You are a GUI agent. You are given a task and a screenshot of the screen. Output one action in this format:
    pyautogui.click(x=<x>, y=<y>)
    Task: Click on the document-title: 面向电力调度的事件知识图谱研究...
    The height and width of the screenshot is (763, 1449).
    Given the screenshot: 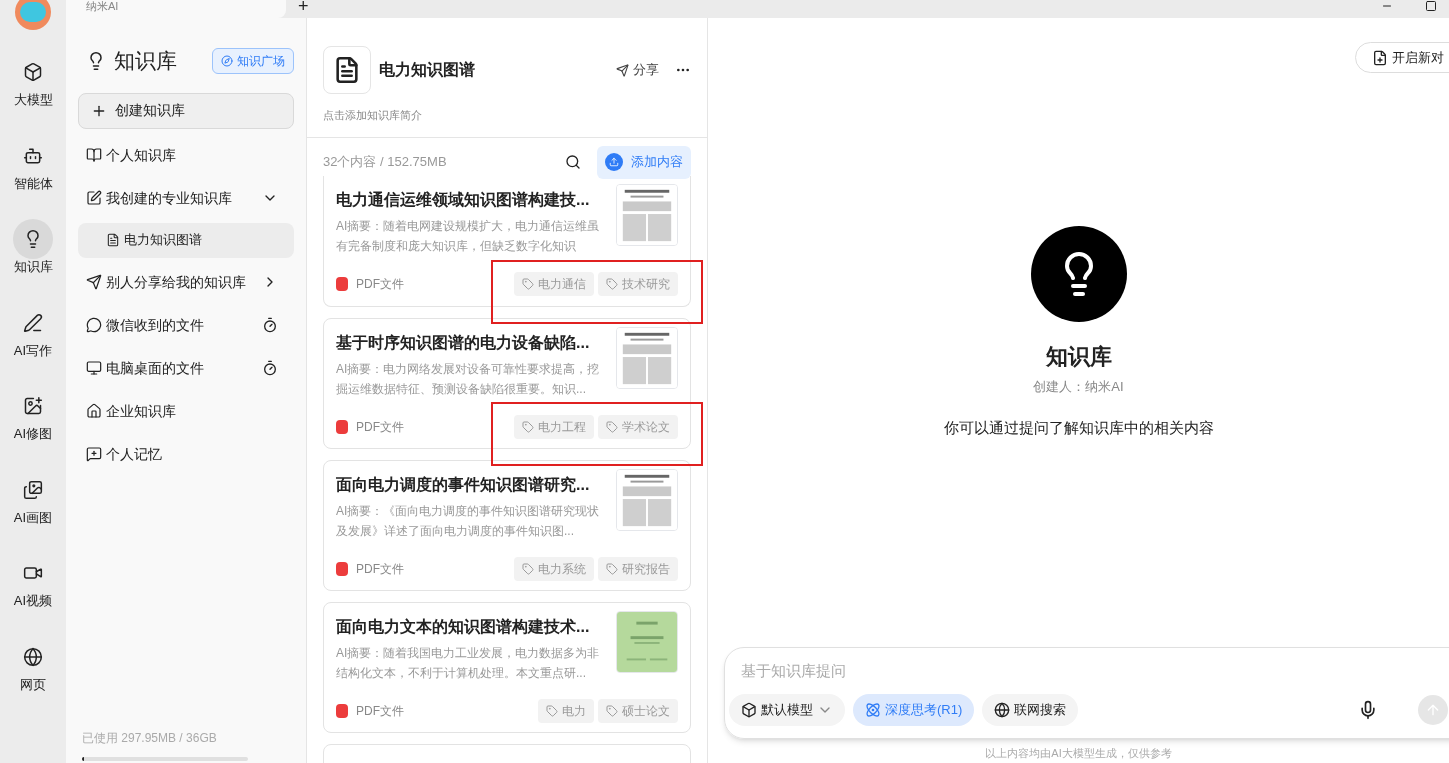 What is the action you would take?
    pyautogui.click(x=463, y=484)
    